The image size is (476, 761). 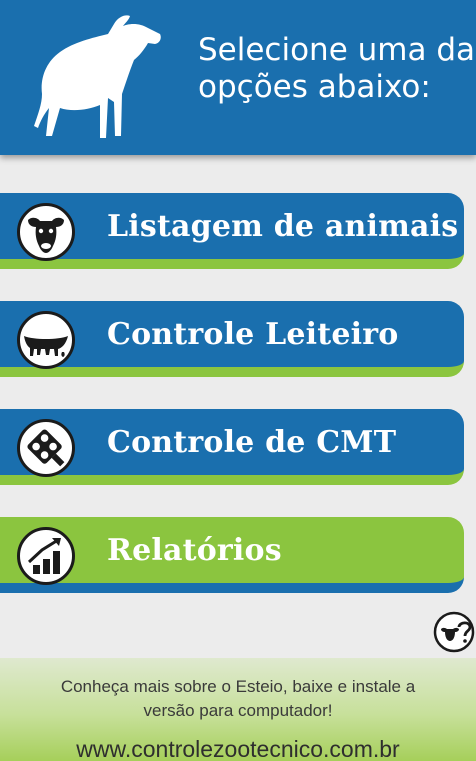 What do you see at coordinates (337, 50) in the screenshot?
I see `header-line-1: Selecione uma das` at bounding box center [337, 50].